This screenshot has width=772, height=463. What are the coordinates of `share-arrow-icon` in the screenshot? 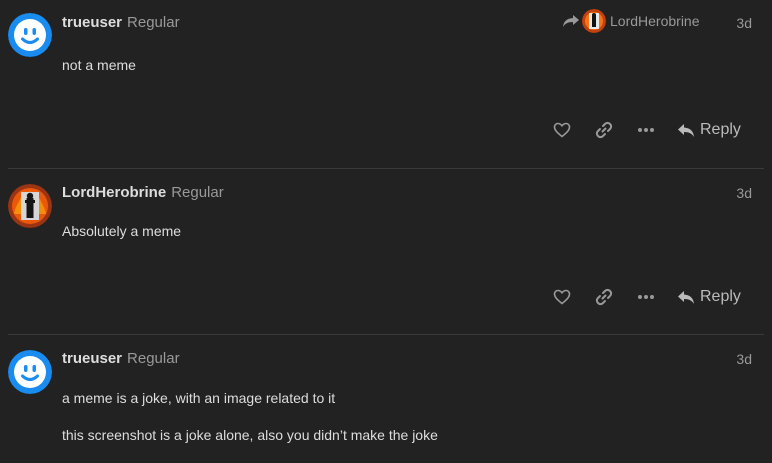 It's located at (571, 21).